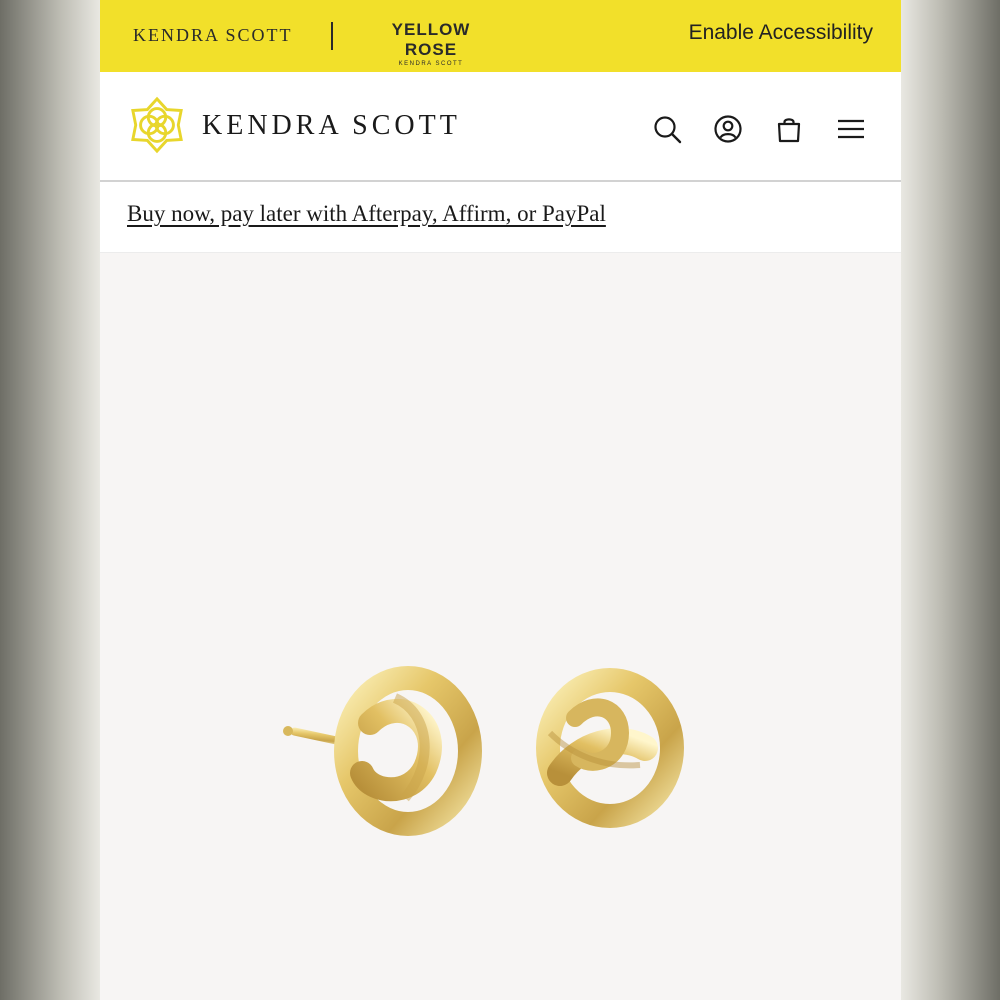 This screenshot has width=1000, height=1000. Describe the element at coordinates (213, 35) in the screenshot. I see `brand-link: KENDRA SCOTT` at that location.